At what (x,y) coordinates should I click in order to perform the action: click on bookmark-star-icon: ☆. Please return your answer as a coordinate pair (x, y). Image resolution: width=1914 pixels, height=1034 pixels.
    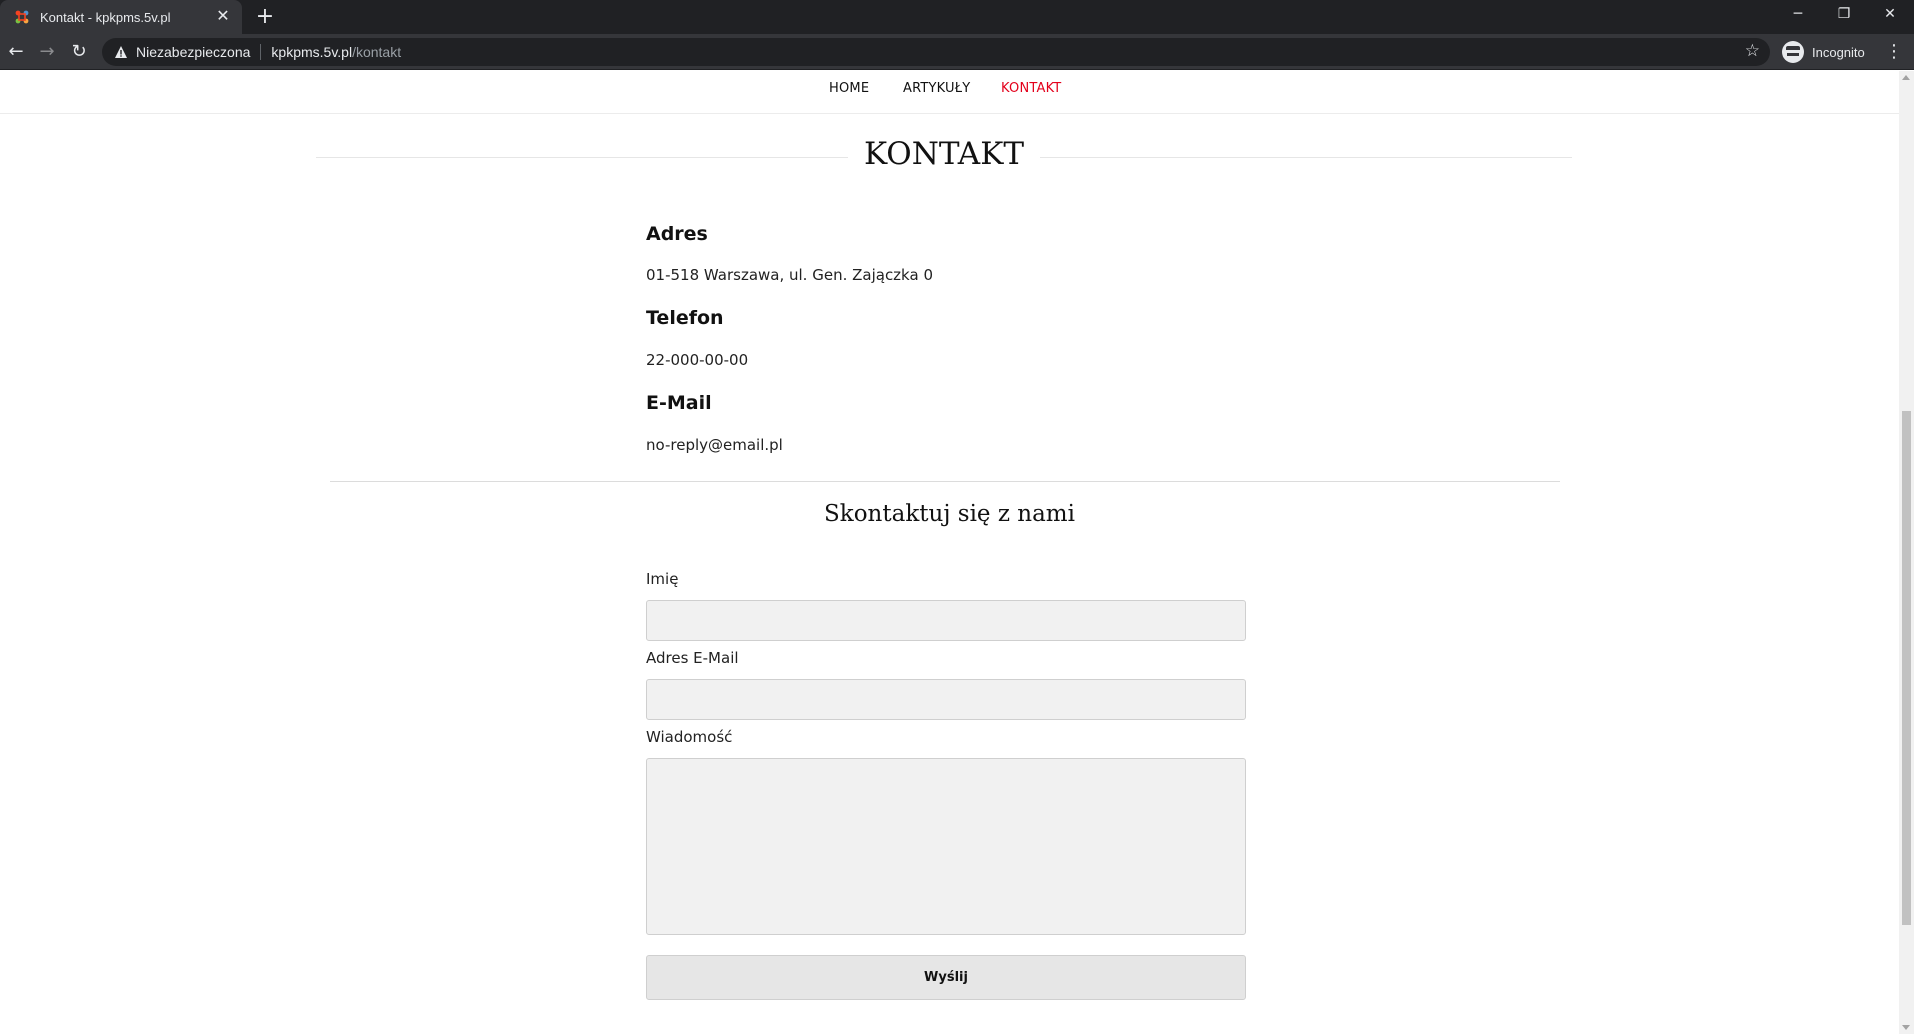
    Looking at the image, I should click on (1752, 51).